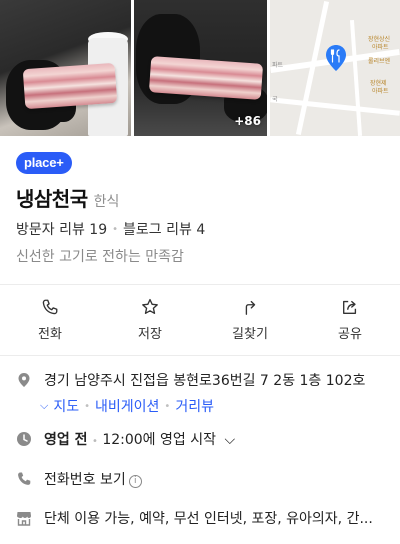  I want to click on clock-icon, so click(24, 439).